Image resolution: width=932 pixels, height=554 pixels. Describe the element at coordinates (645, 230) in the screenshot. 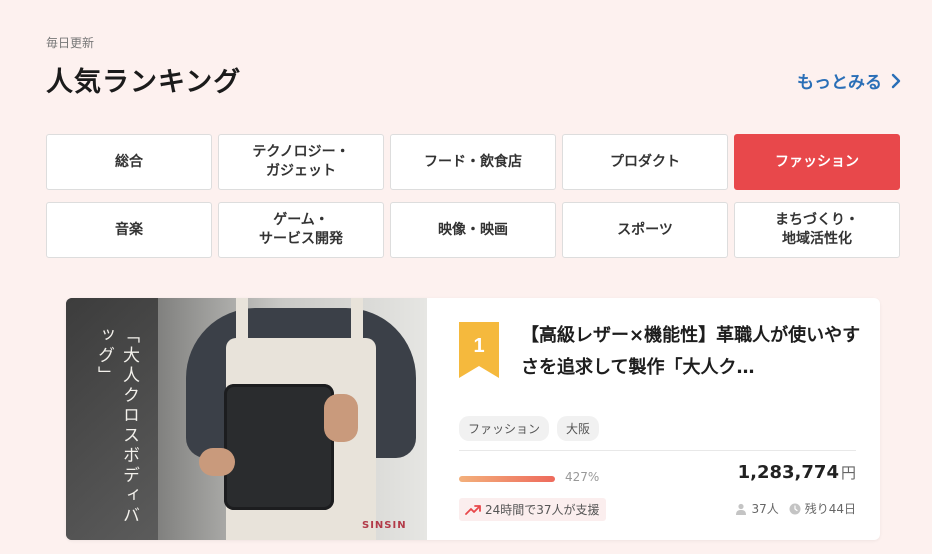

I see `category-sports: スポーツ` at that location.